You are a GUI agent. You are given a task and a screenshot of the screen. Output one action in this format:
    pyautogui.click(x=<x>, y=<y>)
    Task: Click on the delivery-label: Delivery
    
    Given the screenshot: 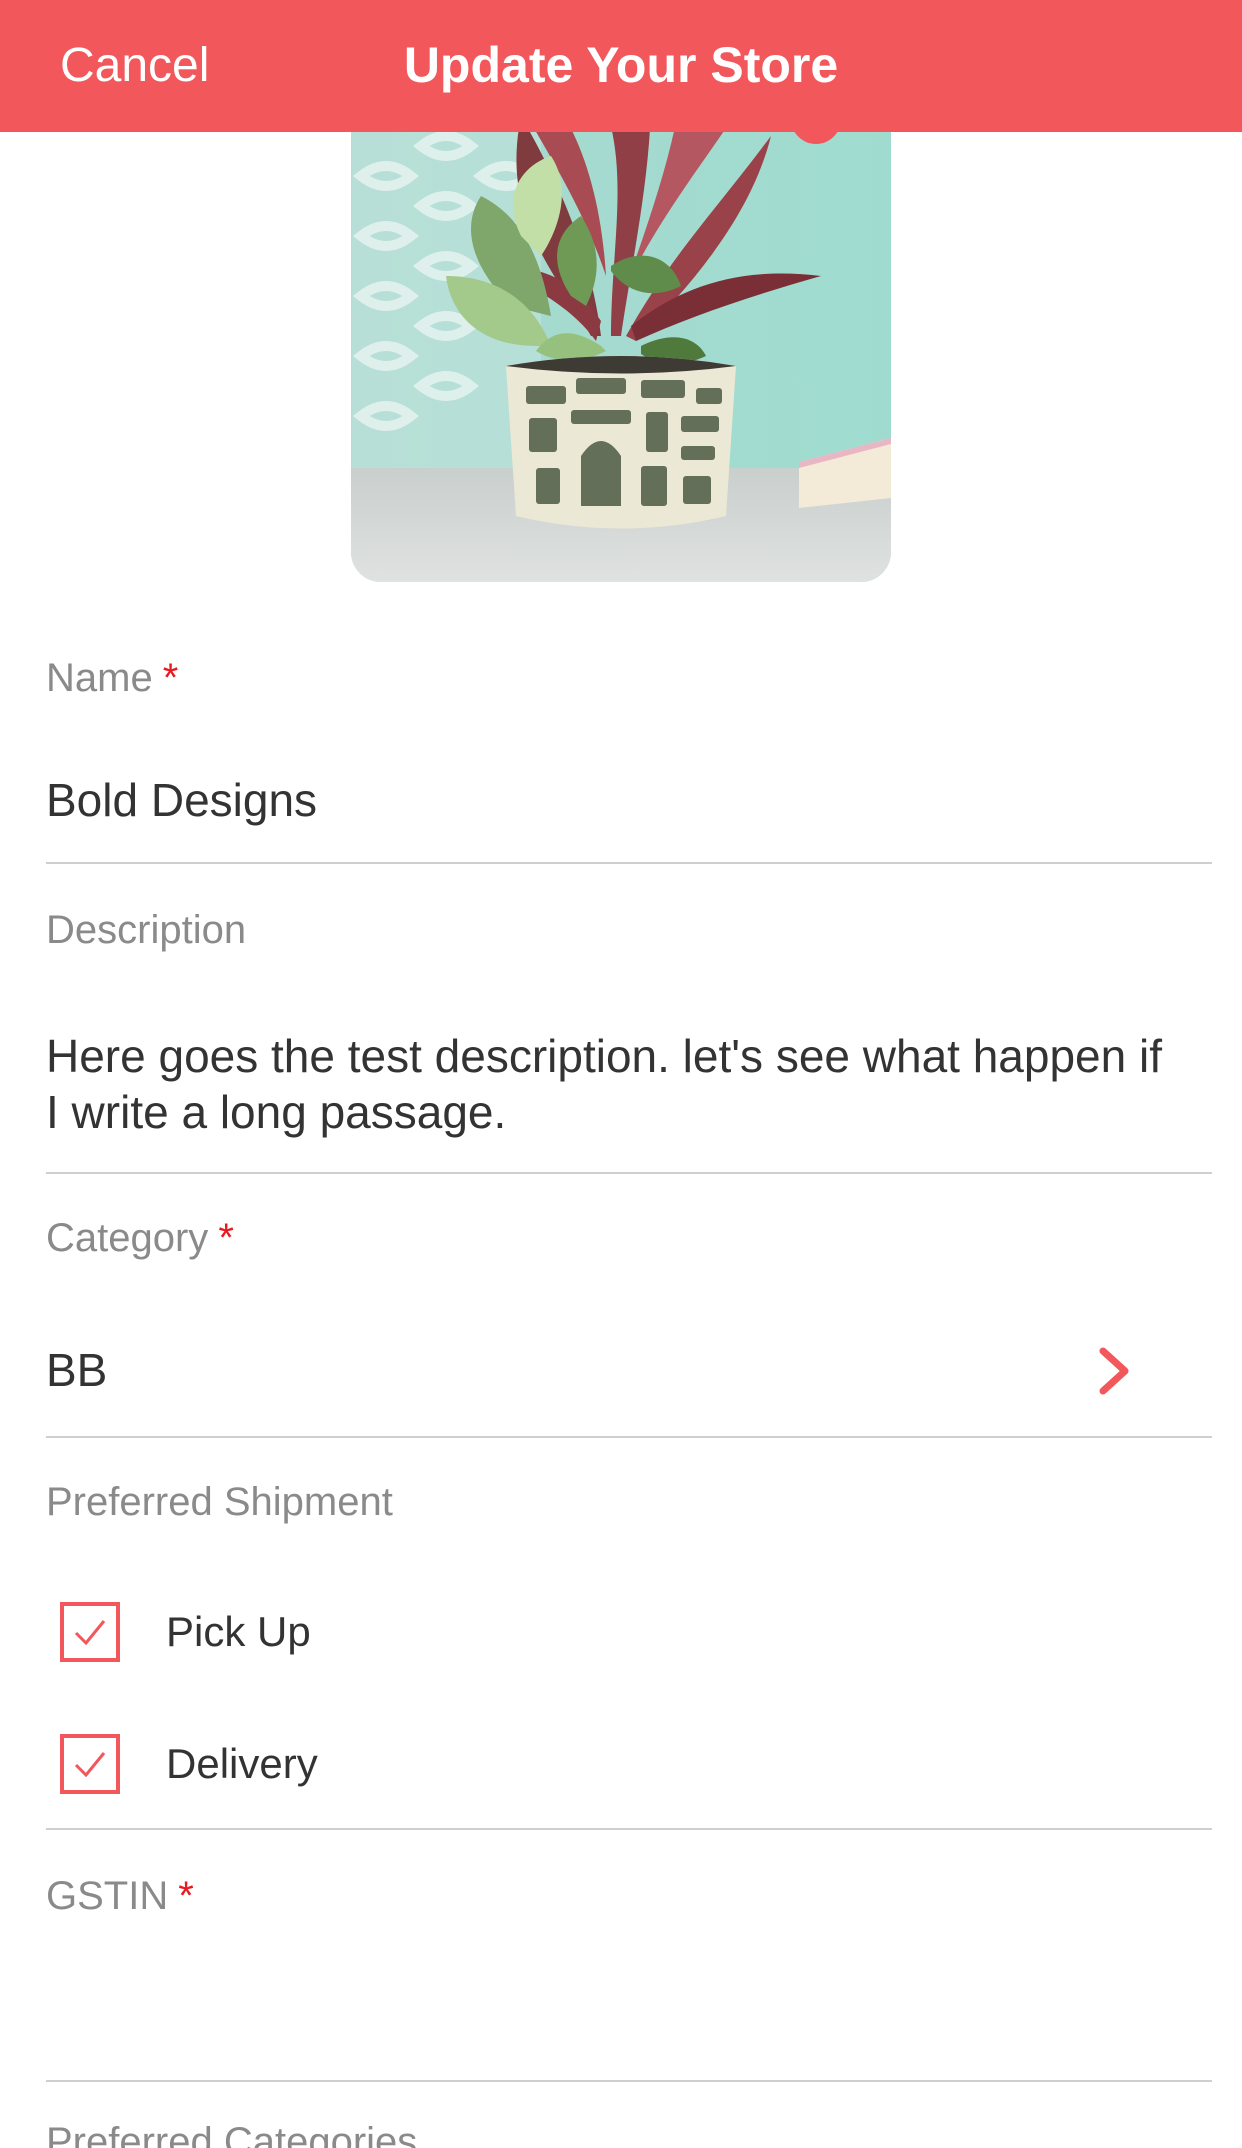 What is the action you would take?
    pyautogui.click(x=242, y=1763)
    